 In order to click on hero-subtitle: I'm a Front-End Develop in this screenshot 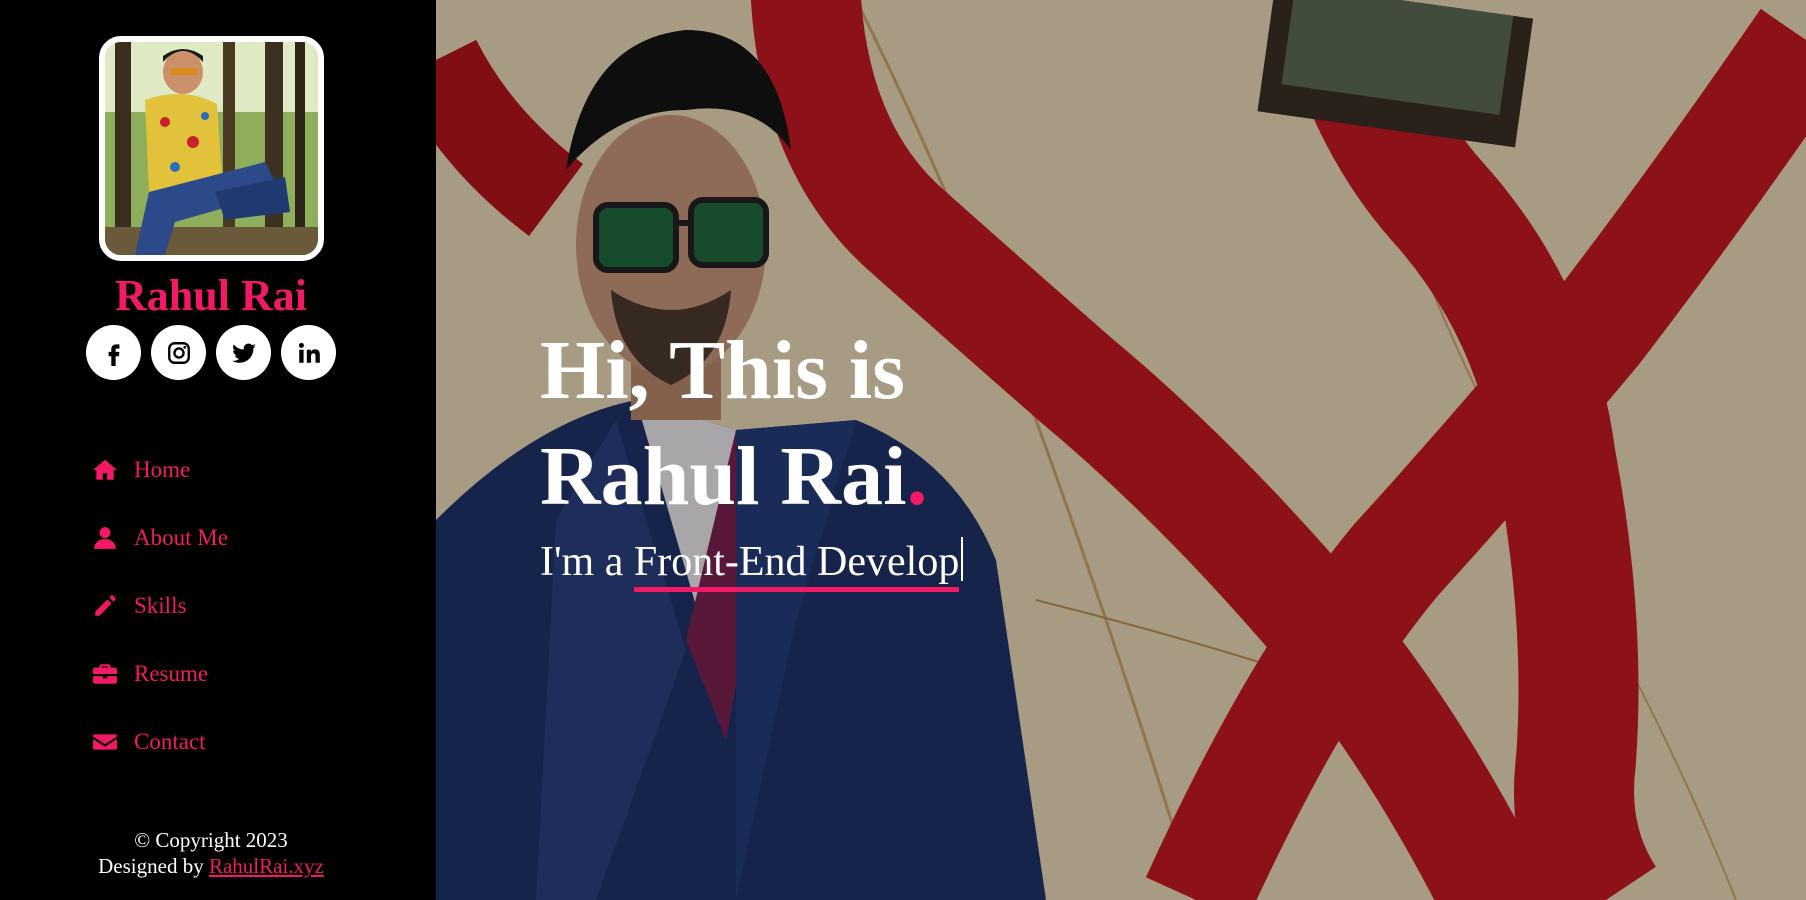, I will do `click(752, 564)`.